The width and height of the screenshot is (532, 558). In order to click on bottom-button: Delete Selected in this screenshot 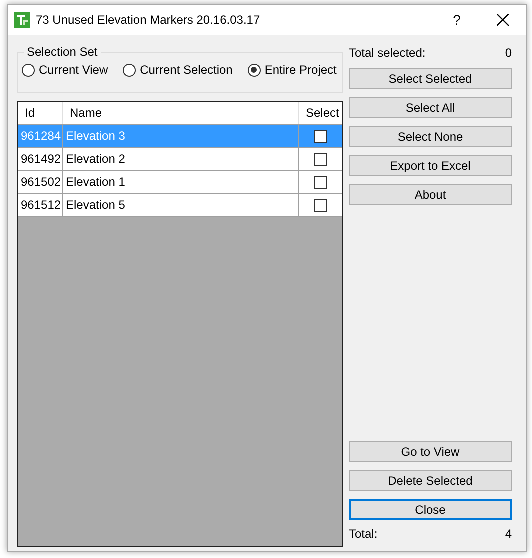, I will do `click(430, 480)`.